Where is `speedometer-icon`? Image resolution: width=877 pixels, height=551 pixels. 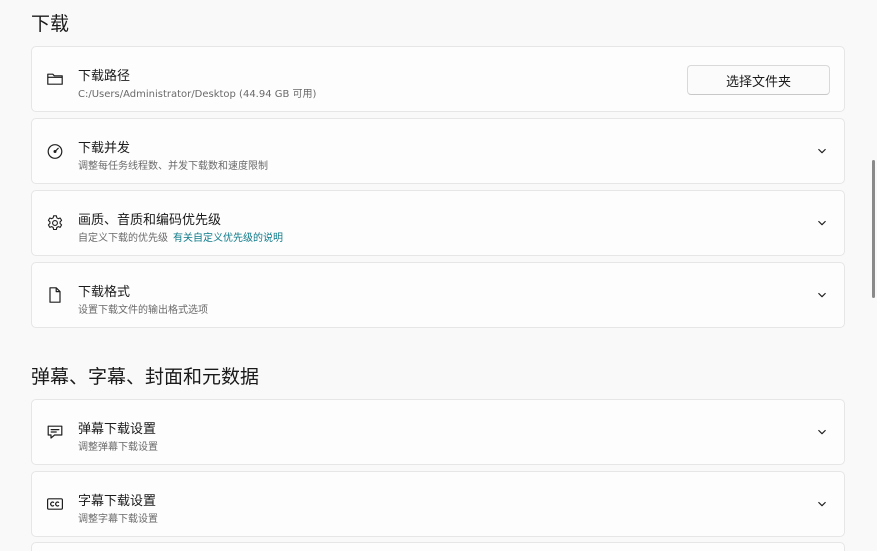 speedometer-icon is located at coordinates (55, 151).